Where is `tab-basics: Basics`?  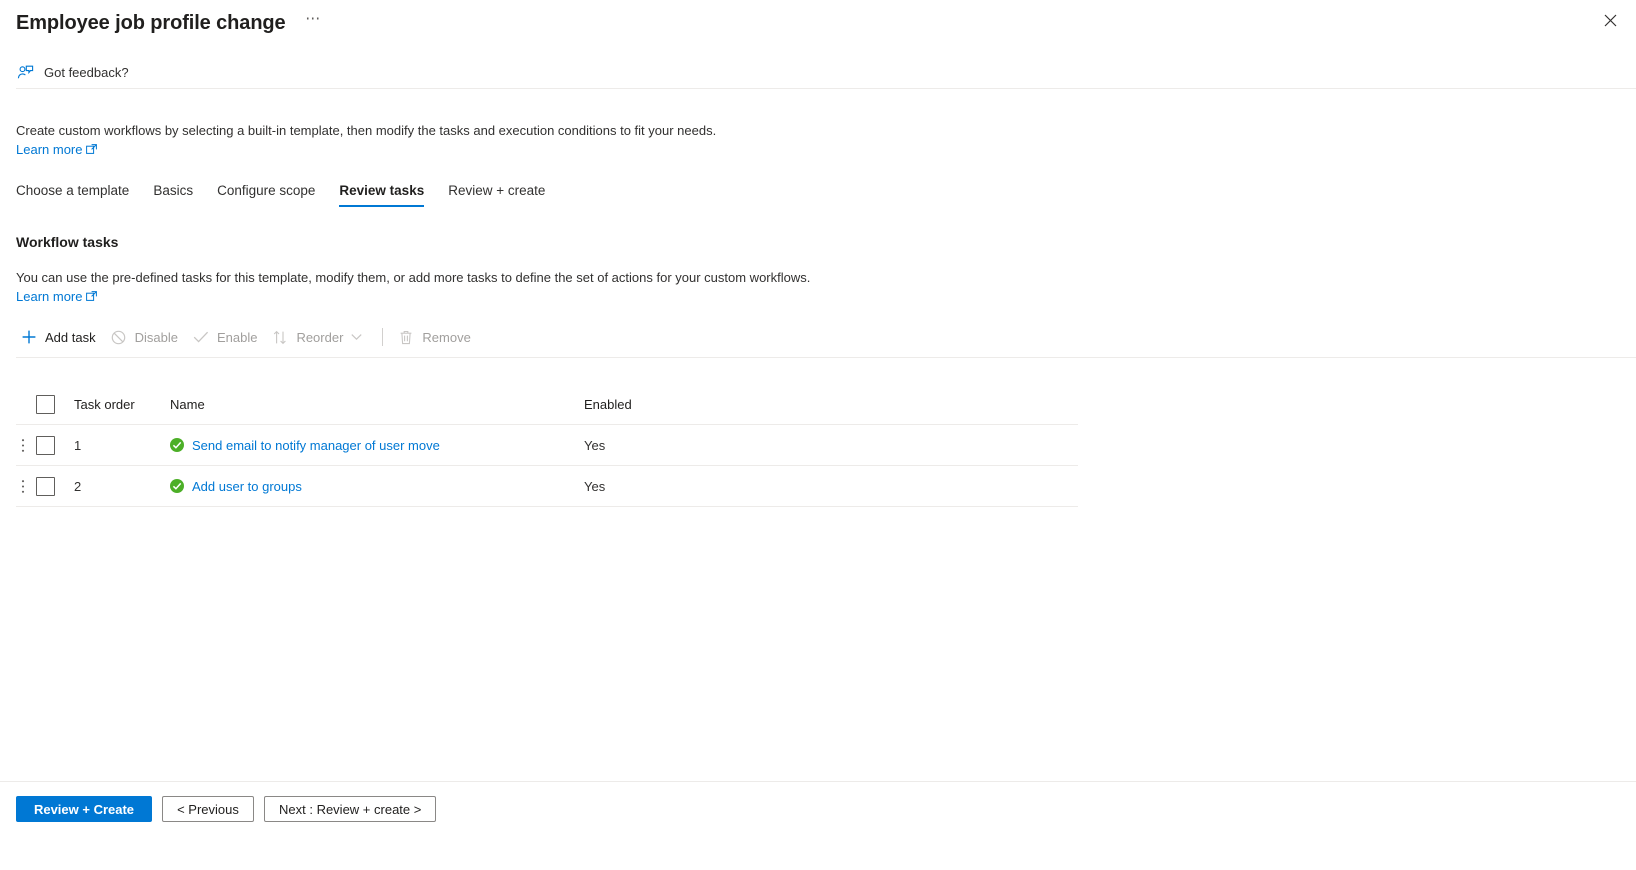 tab-basics: Basics is located at coordinates (173, 195).